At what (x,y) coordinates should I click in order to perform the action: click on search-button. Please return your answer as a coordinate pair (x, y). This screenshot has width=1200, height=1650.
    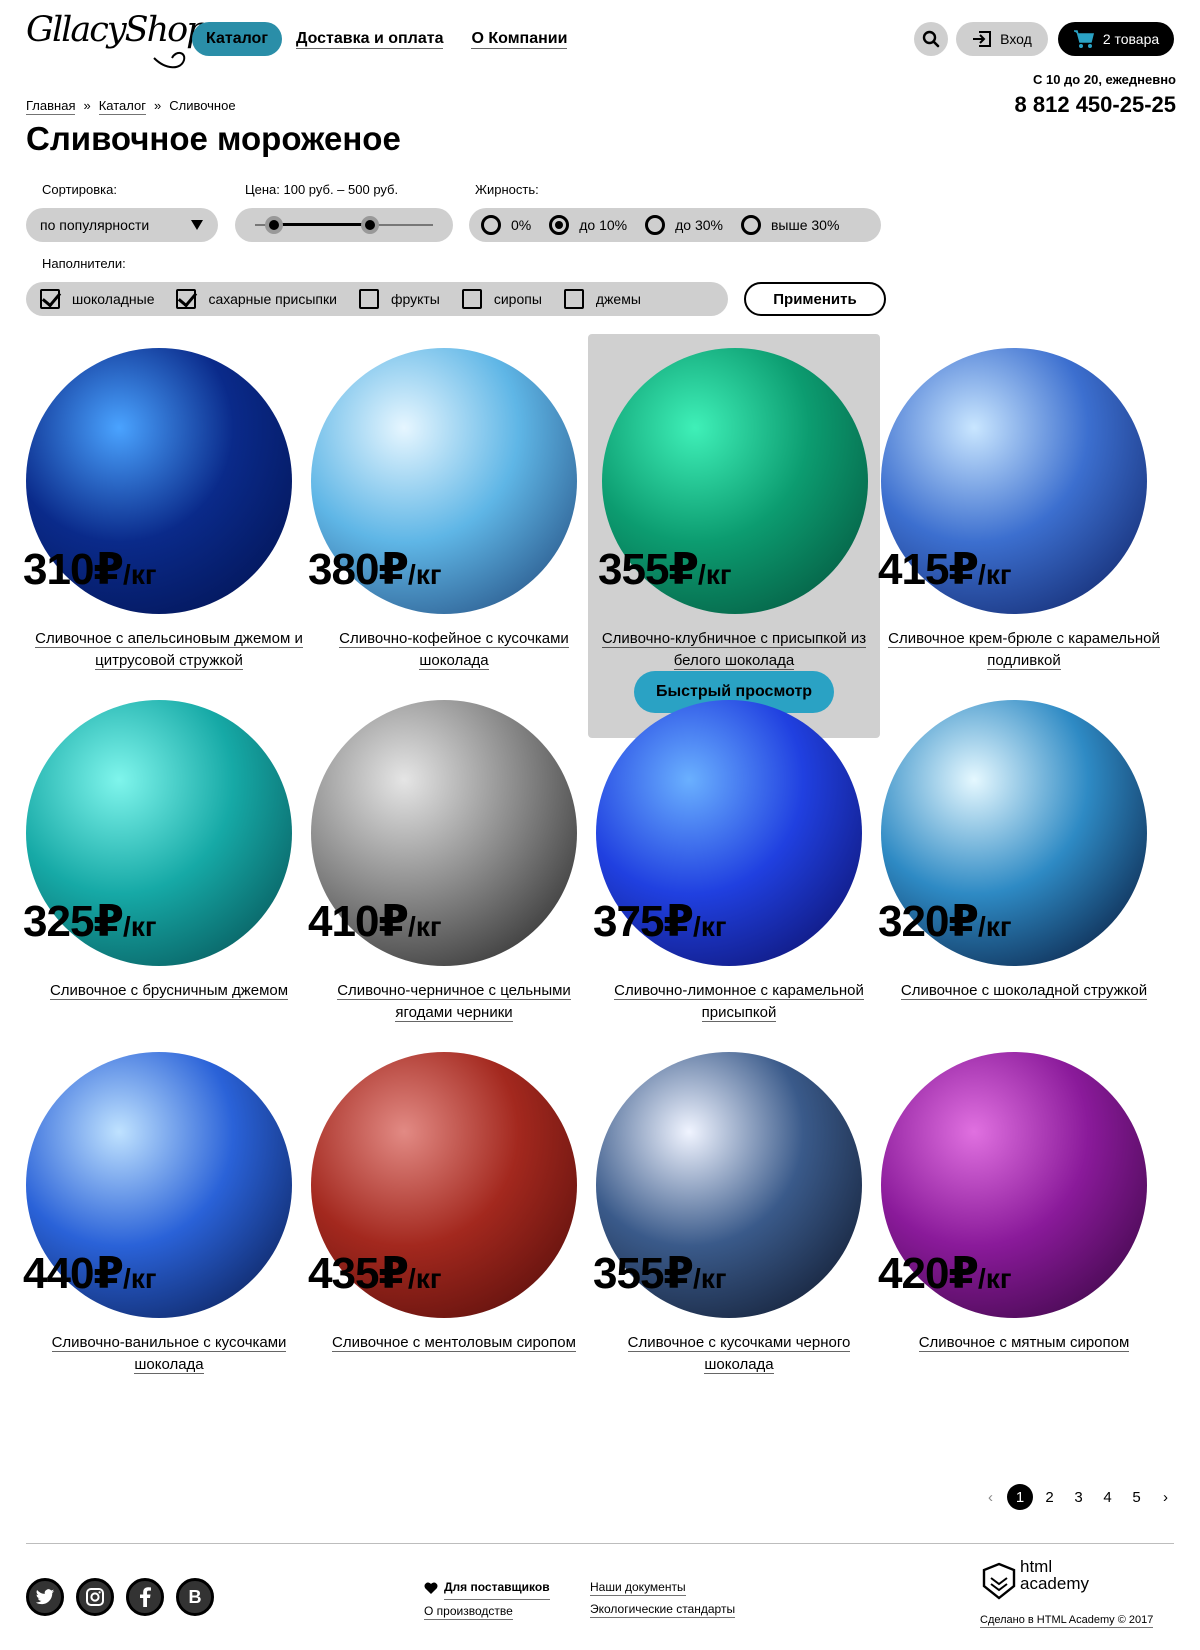
    Looking at the image, I should click on (931, 39).